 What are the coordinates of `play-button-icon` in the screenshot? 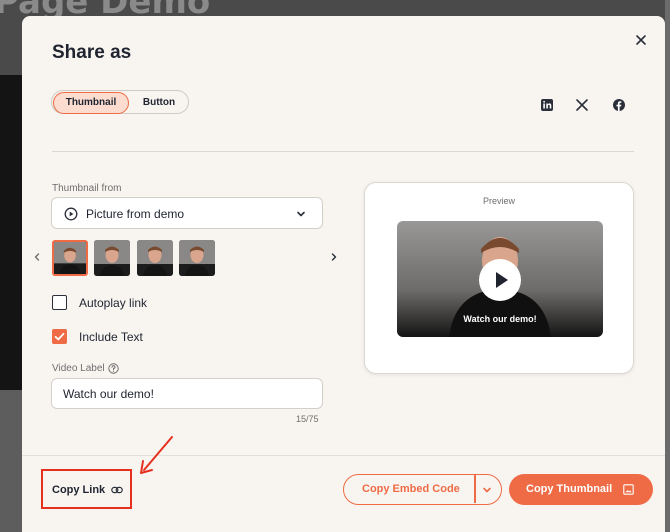 It's located at (500, 280).